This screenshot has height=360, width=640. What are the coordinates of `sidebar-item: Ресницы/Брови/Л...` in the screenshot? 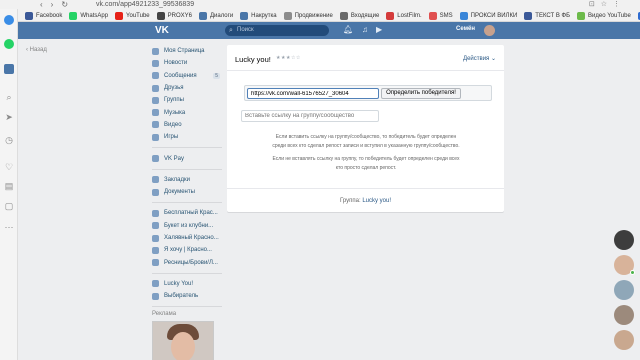 It's located at (187, 262).